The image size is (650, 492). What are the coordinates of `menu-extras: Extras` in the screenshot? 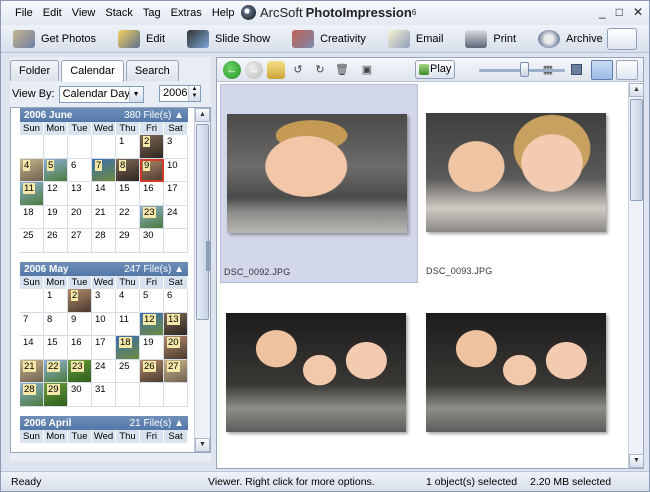 It's located at (186, 13).